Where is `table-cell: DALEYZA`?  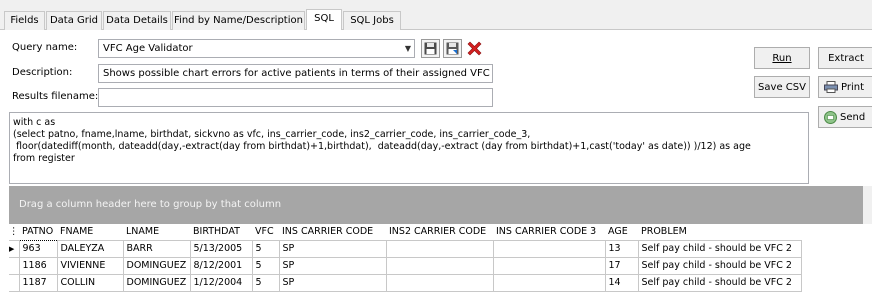
table-cell: DALEYZA is located at coordinates (90, 248).